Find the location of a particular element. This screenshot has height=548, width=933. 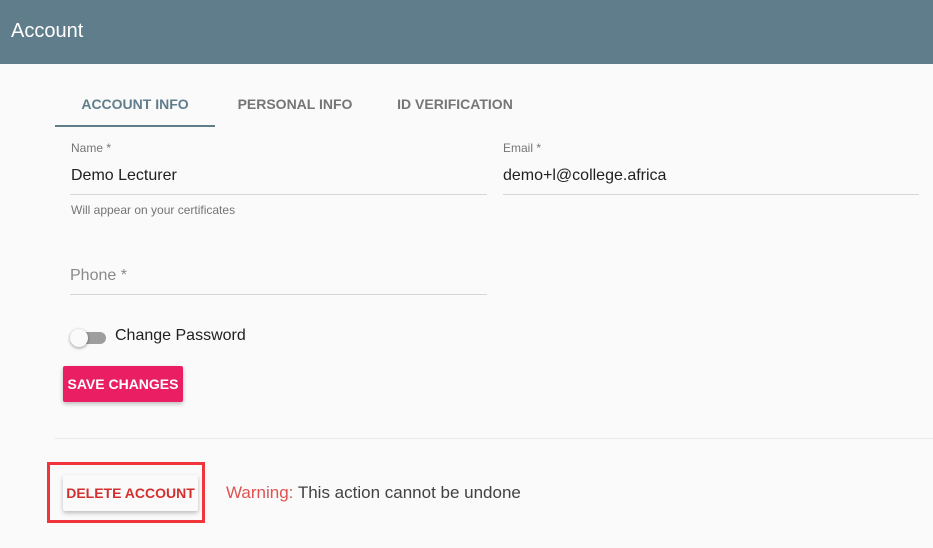

toggle-thumb is located at coordinates (79, 338).